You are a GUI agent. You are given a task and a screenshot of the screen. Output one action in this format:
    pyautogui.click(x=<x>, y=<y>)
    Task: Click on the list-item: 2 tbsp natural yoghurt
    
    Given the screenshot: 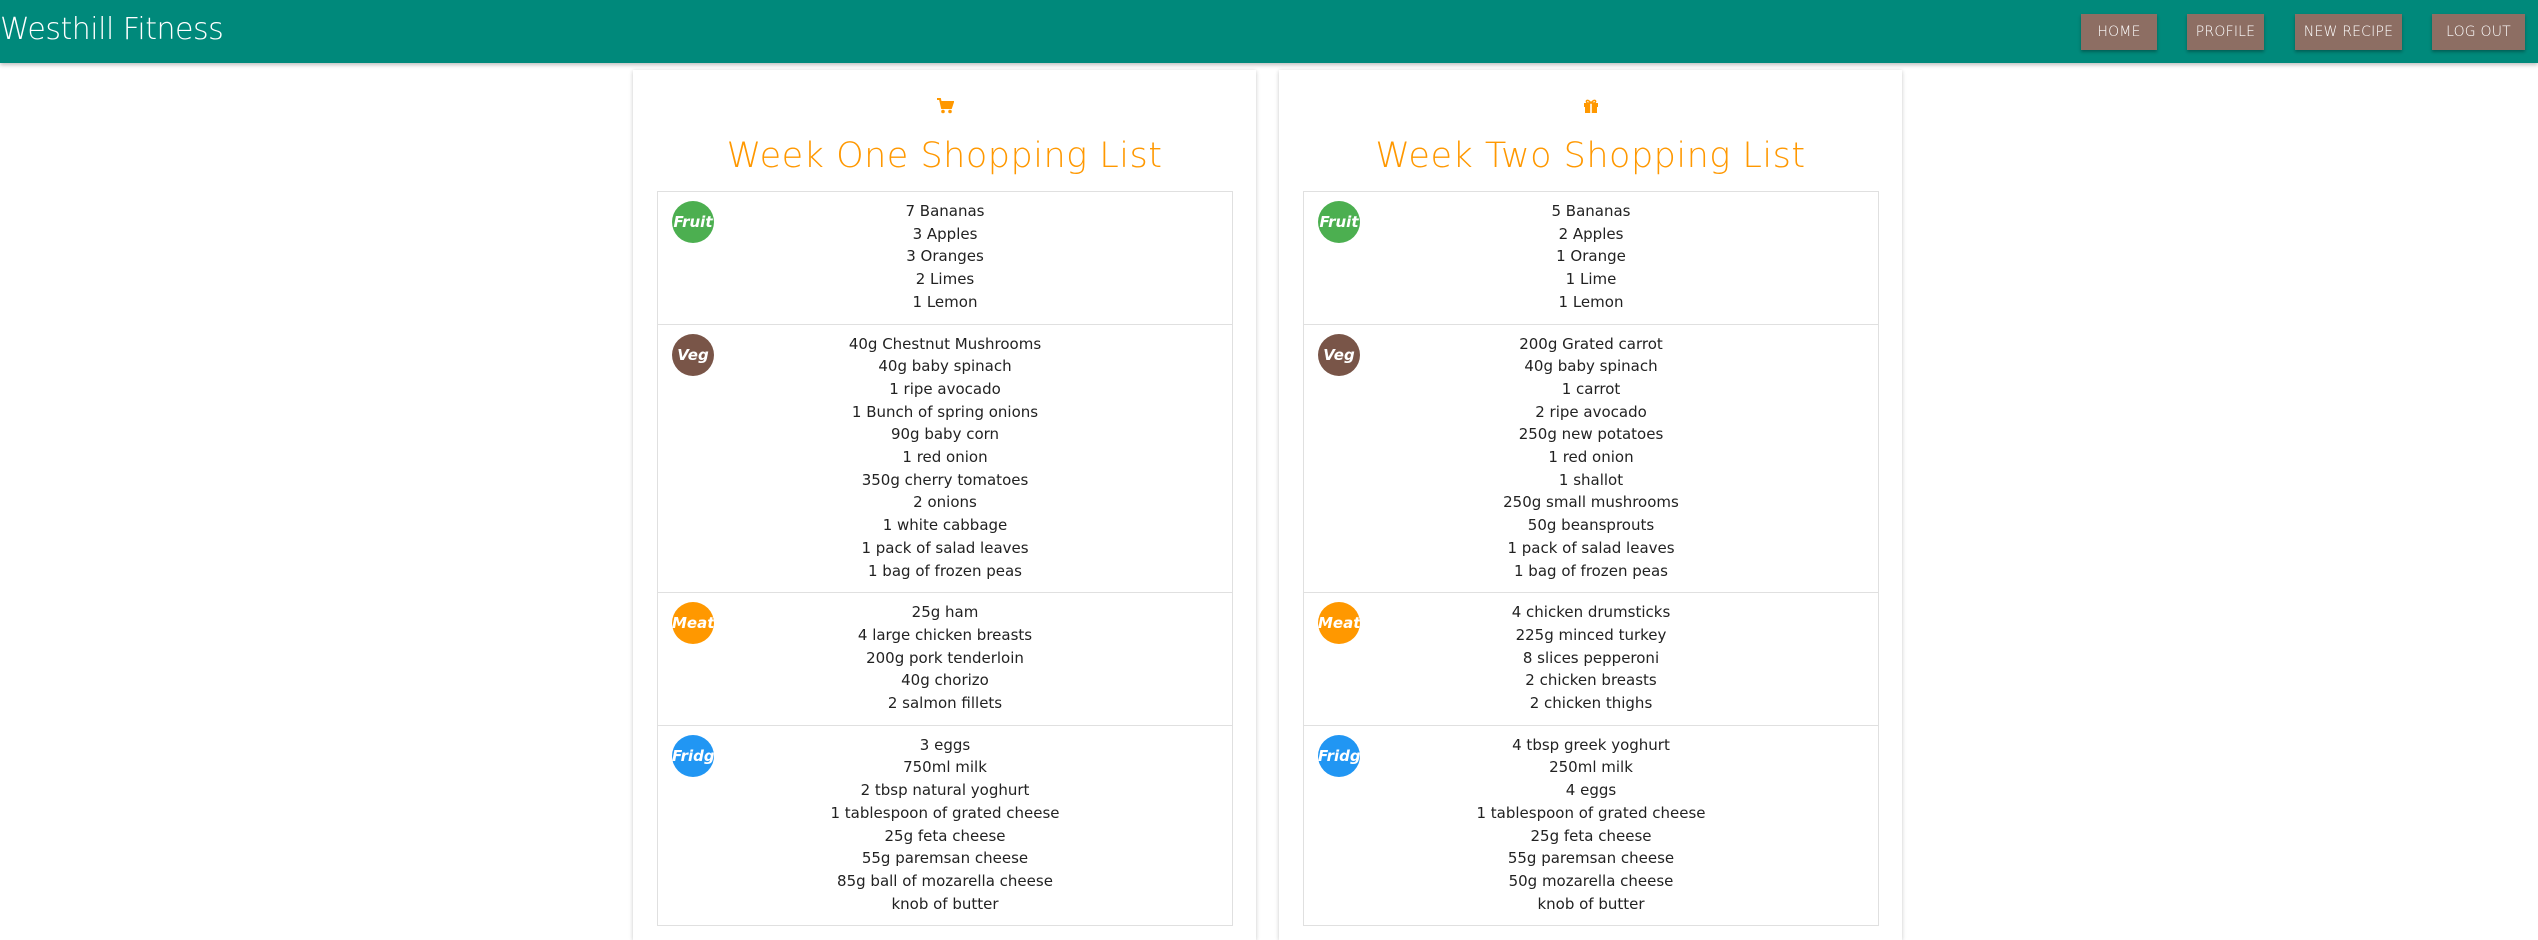 What is the action you would take?
    pyautogui.click(x=945, y=790)
    